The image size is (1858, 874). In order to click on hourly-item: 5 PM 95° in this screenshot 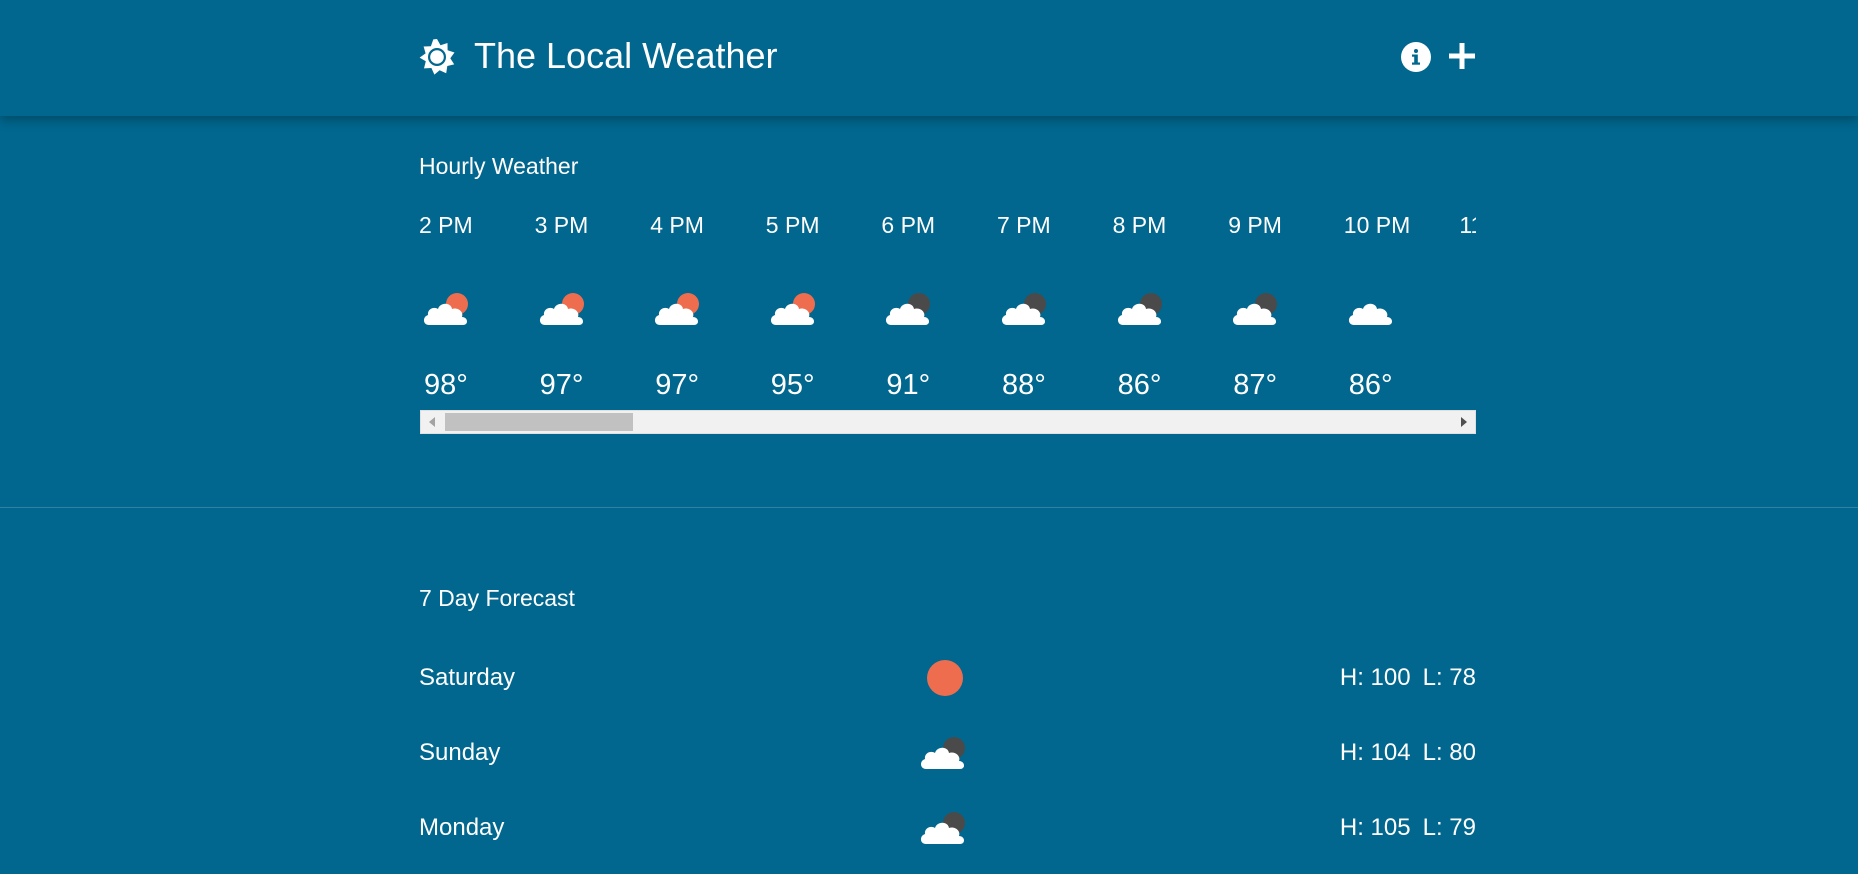, I will do `click(824, 305)`.